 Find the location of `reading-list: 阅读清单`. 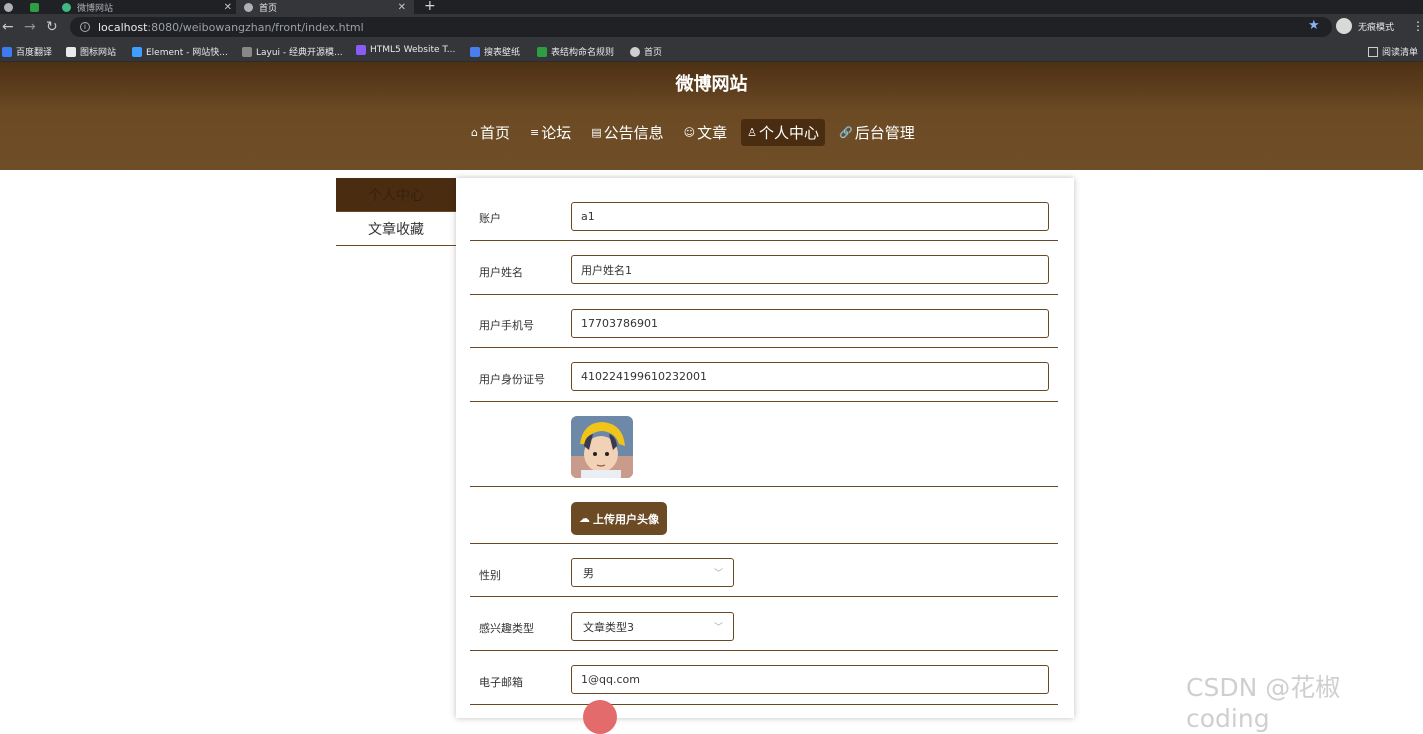

reading-list: 阅读清单 is located at coordinates (1393, 51).